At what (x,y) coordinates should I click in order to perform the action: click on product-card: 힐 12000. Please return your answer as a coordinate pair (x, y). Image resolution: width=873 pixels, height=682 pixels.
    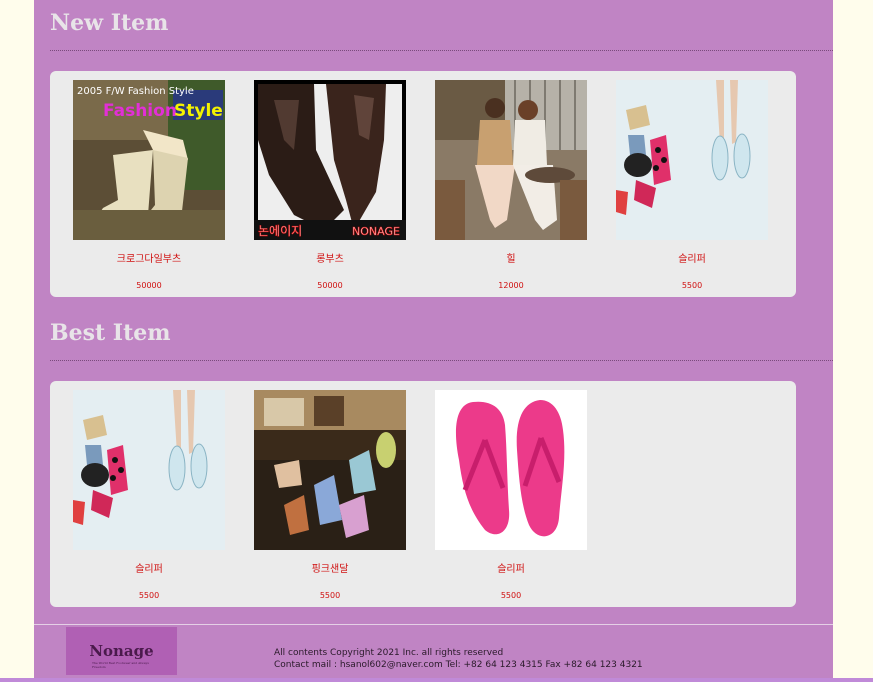
    Looking at the image, I should click on (511, 187).